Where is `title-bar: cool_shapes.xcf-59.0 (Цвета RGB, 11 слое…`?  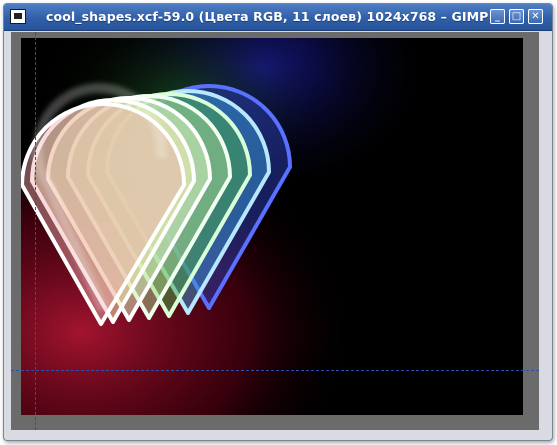
title-bar: cool_shapes.xcf-59.0 (Цвета RGB, 11 слое… is located at coordinates (278, 17).